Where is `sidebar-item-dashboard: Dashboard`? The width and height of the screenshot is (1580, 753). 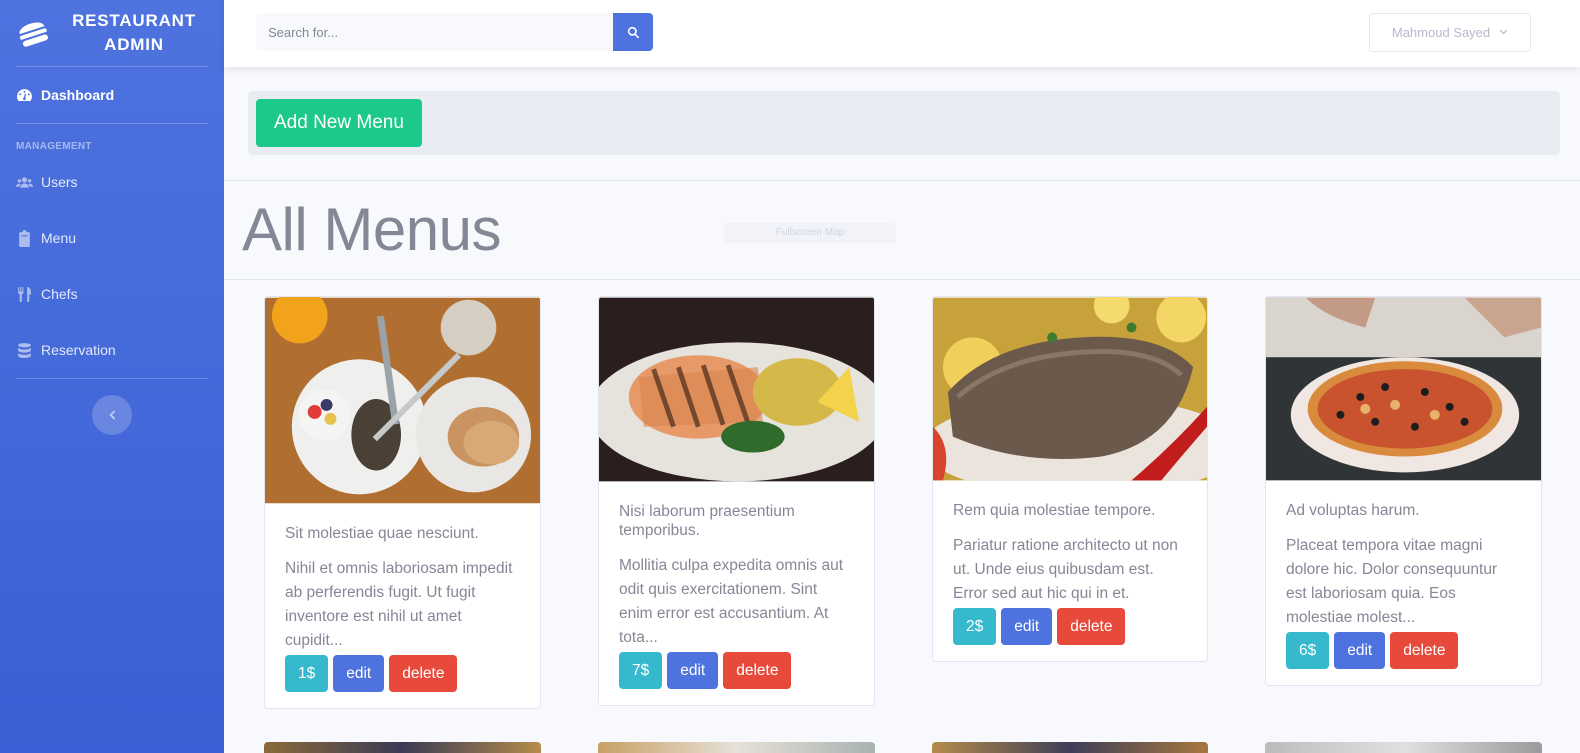 sidebar-item-dashboard: Dashboard is located at coordinates (112, 95).